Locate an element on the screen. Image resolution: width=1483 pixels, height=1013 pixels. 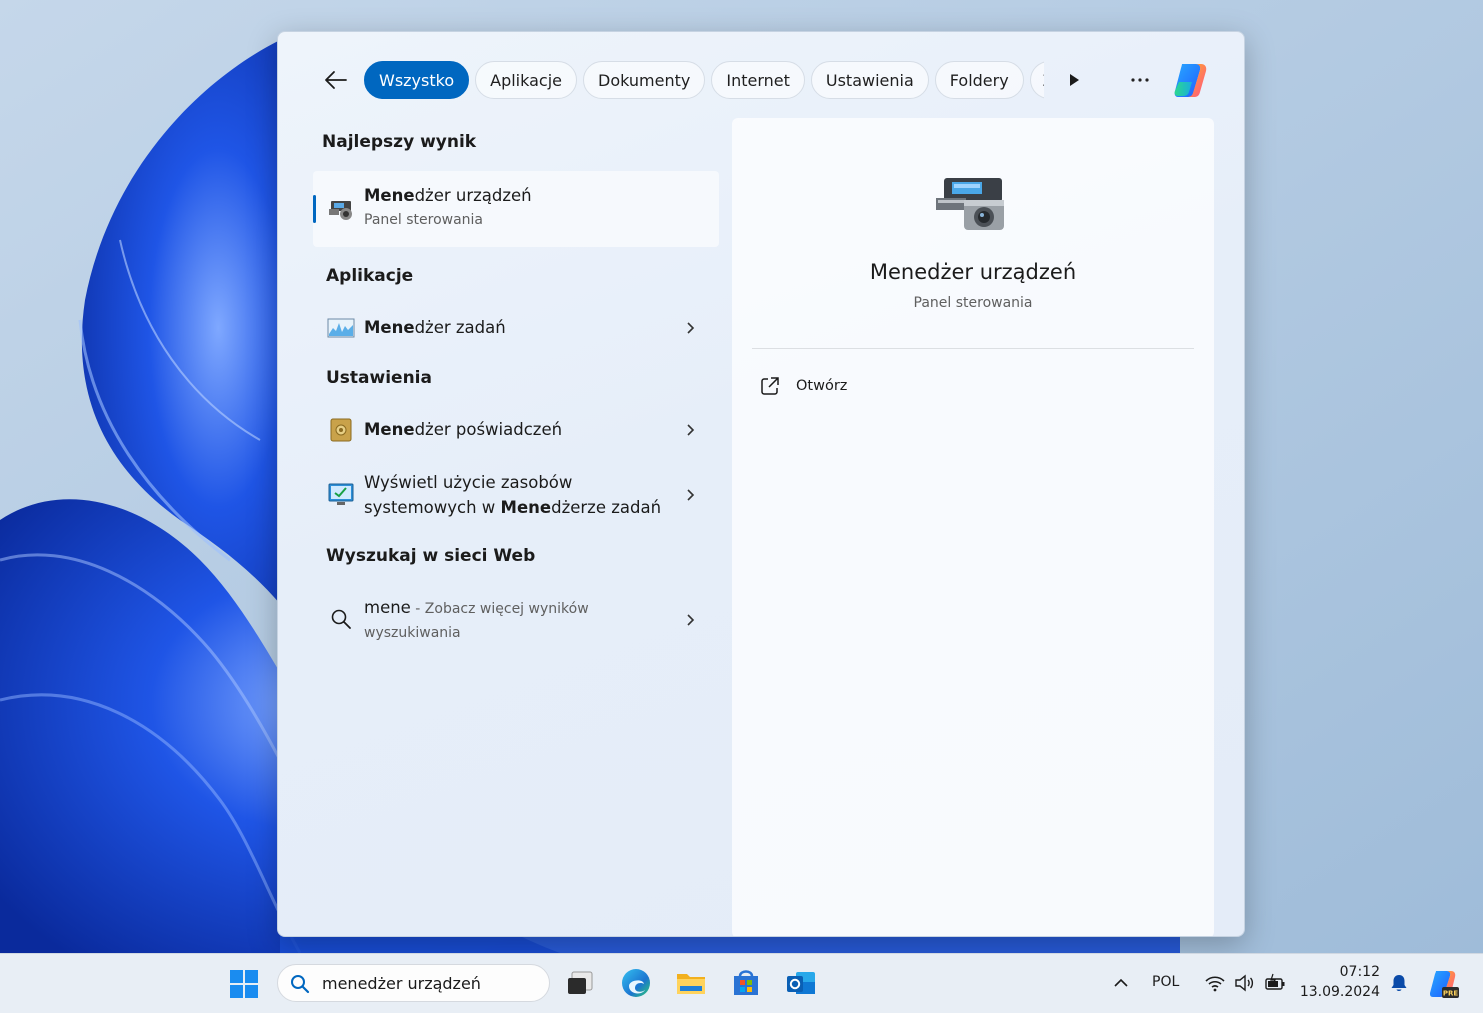
taskbar-search-box is located at coordinates (413, 983).